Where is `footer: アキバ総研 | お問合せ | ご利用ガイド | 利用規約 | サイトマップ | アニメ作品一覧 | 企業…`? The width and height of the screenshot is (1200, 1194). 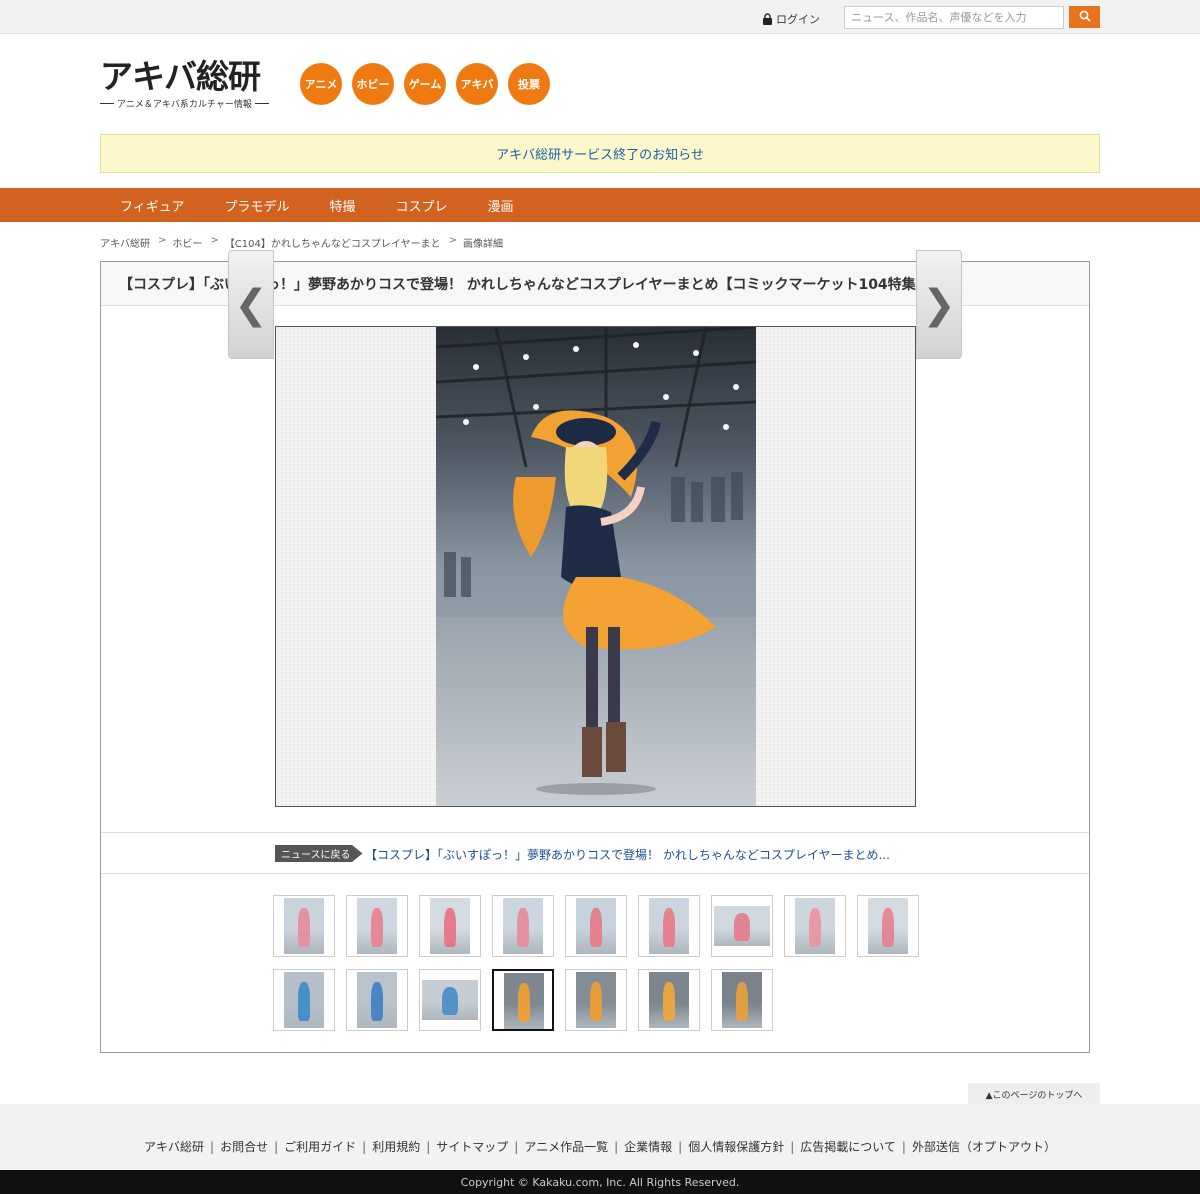 footer: アキバ総研 | お問合せ | ご利用ガイド | 利用規約 | サイトマップ | アニメ作品一覧 | 企業… is located at coordinates (600, 1137).